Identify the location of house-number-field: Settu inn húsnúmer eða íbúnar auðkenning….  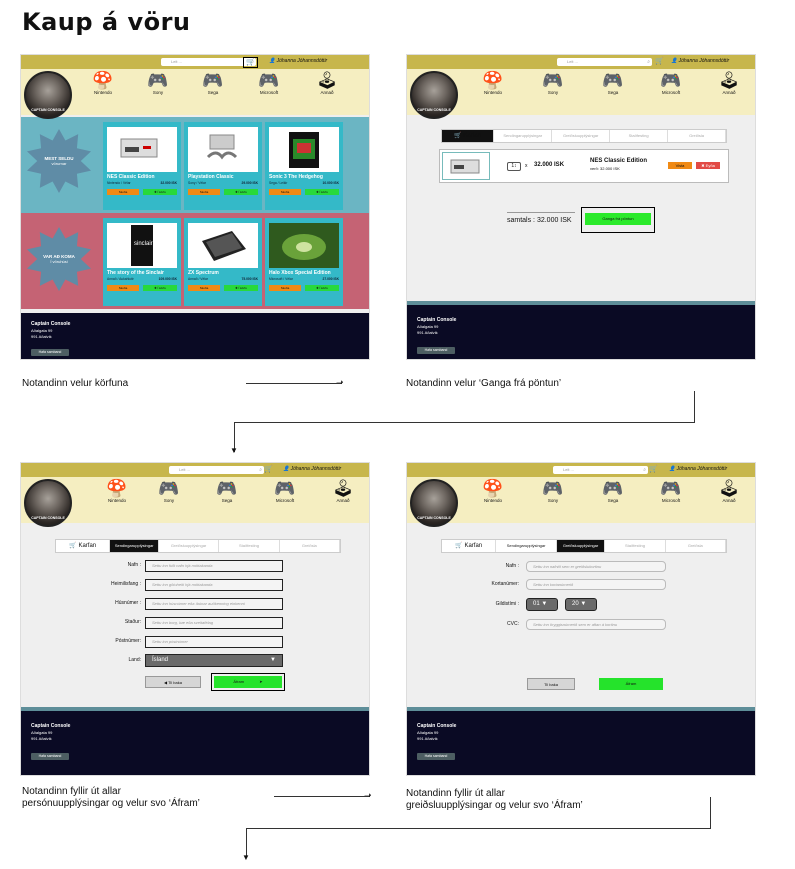
(214, 604).